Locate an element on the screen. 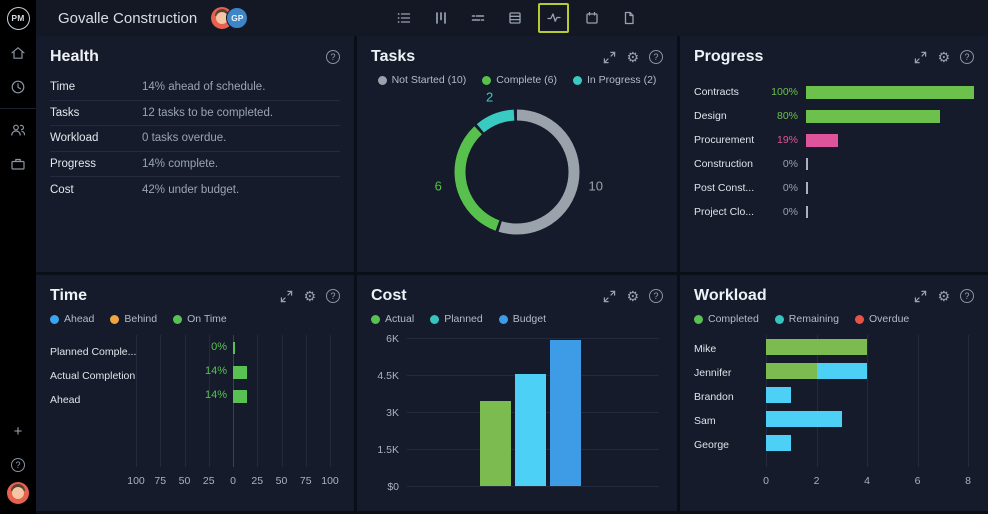  health-row-value: 14% ahead of schedule. is located at coordinates (204, 87).